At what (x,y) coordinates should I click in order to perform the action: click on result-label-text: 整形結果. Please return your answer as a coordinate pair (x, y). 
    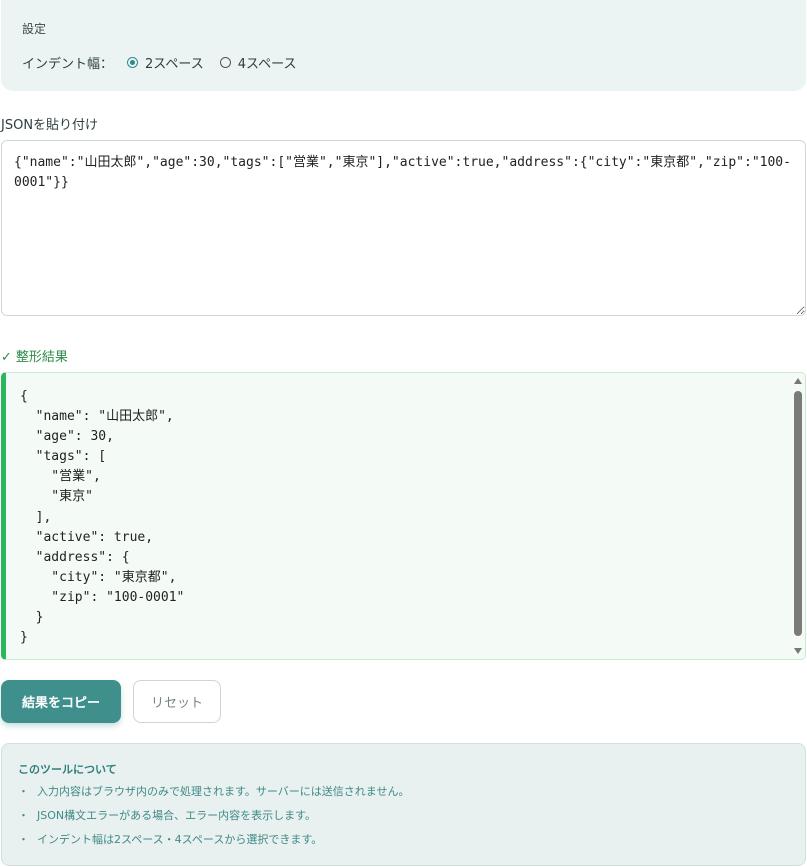
    Looking at the image, I should click on (41, 357).